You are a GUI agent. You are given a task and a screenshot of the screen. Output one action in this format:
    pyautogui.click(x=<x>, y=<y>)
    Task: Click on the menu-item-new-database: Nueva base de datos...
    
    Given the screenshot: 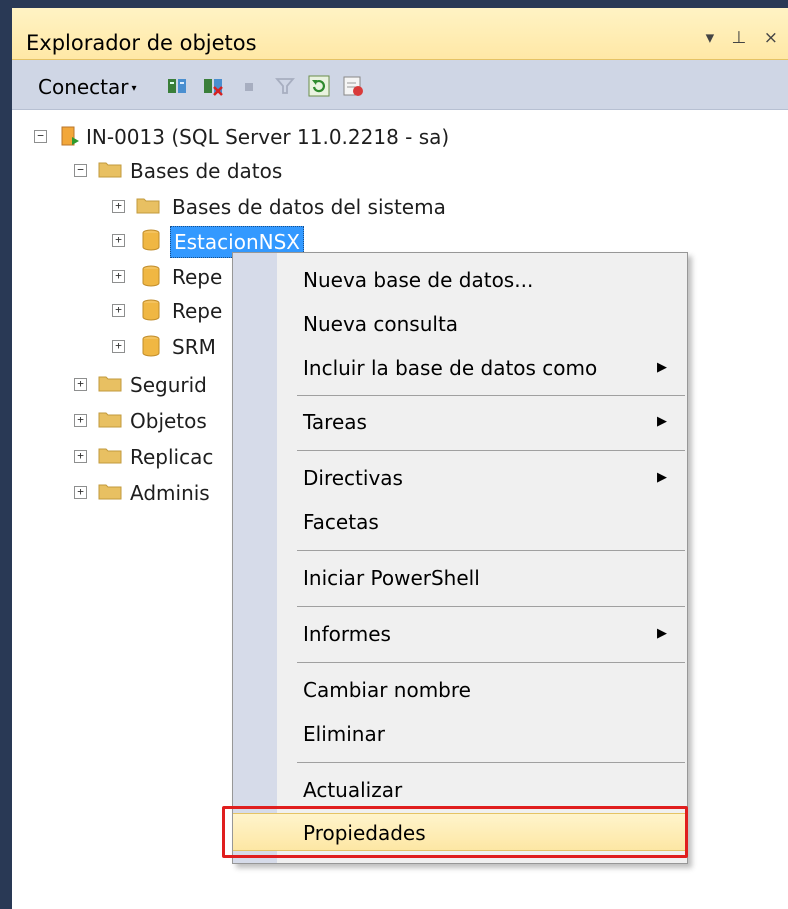 What is the action you would take?
    pyautogui.click(x=460, y=280)
    